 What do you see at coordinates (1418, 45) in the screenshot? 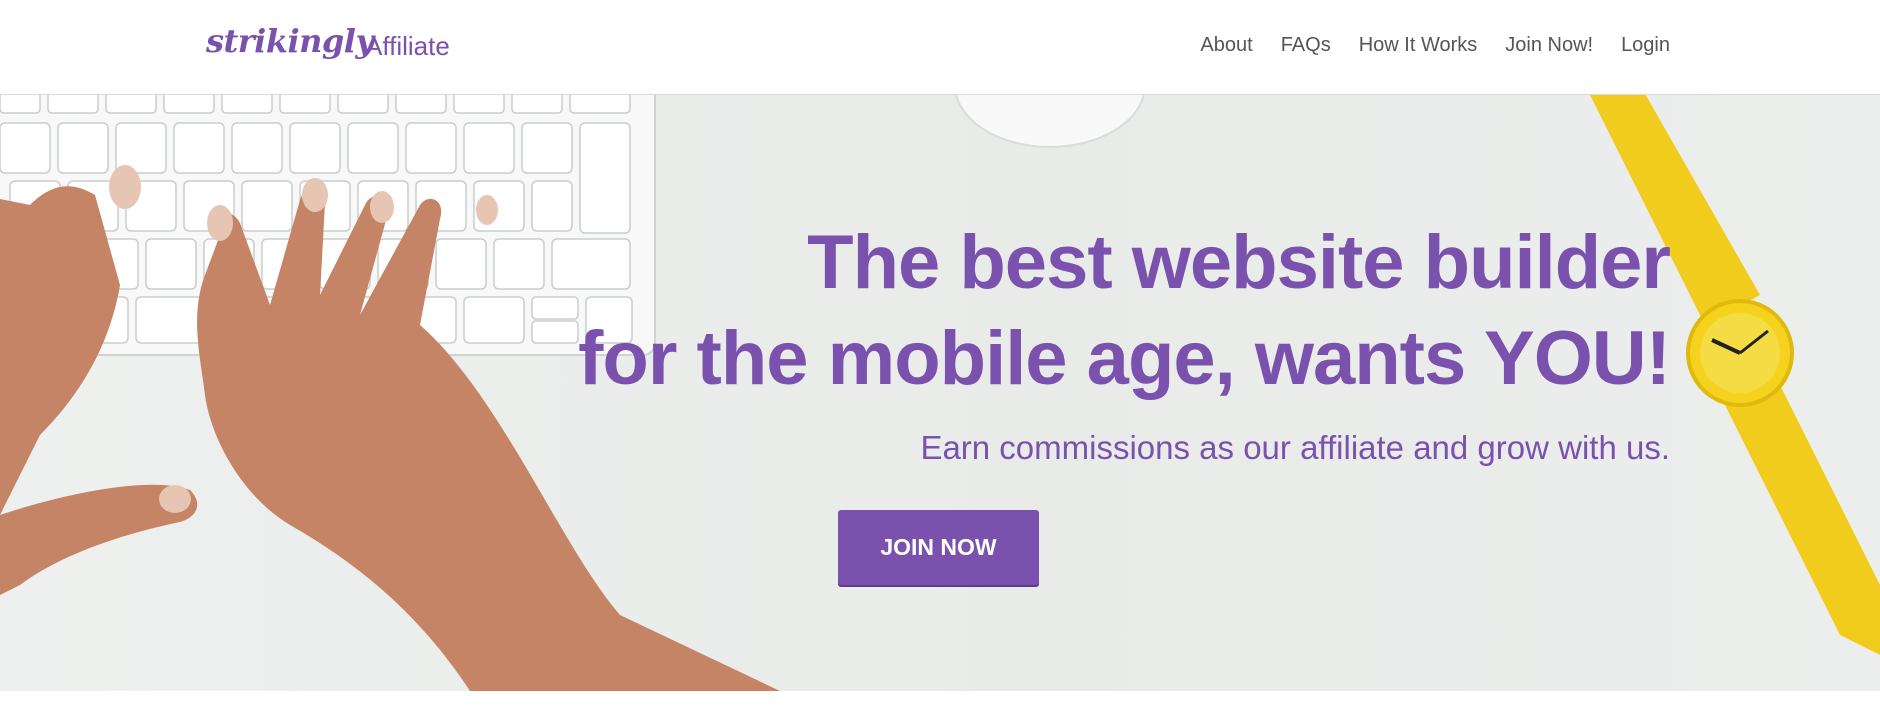
I see `nav-how-it-works-link: How It Works` at bounding box center [1418, 45].